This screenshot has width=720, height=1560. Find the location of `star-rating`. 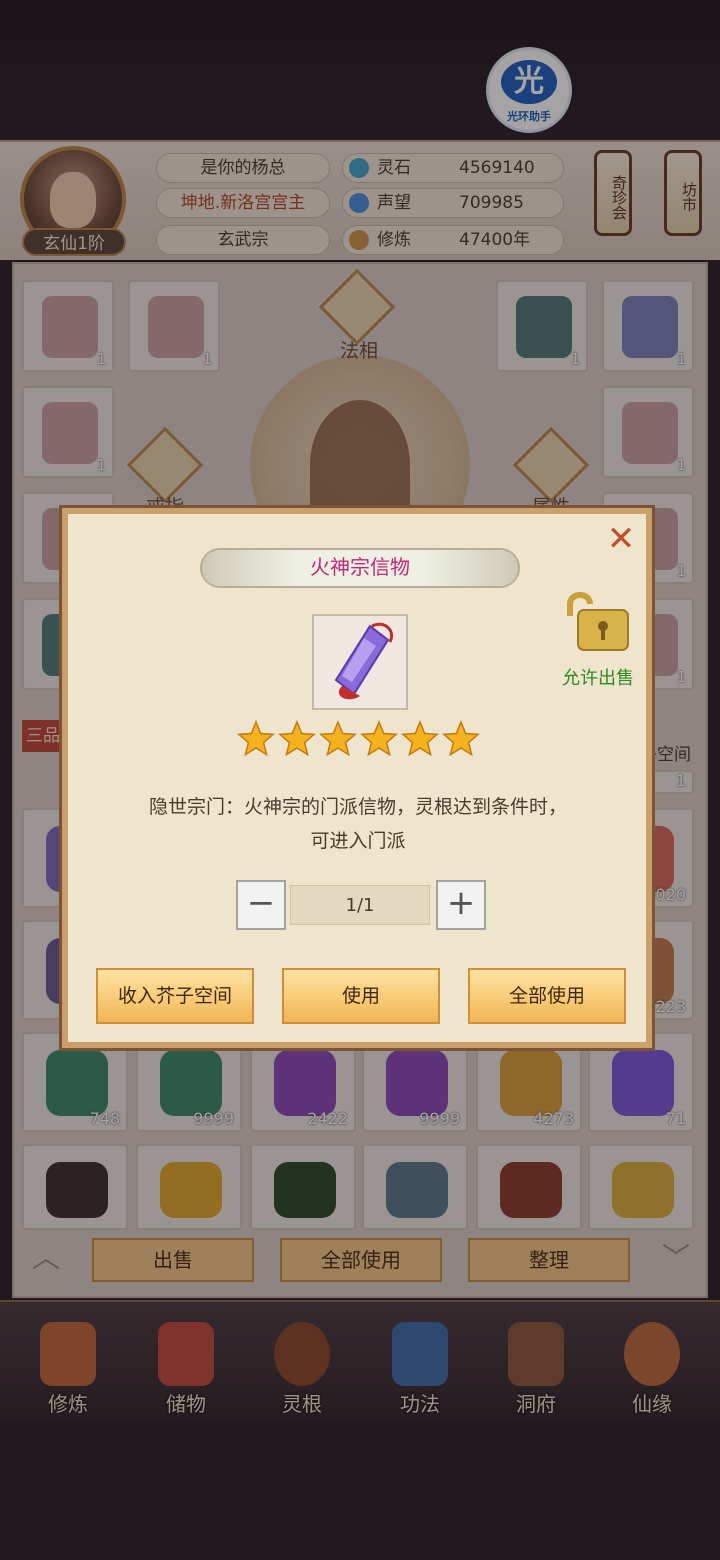

star-rating is located at coordinates (361, 740).